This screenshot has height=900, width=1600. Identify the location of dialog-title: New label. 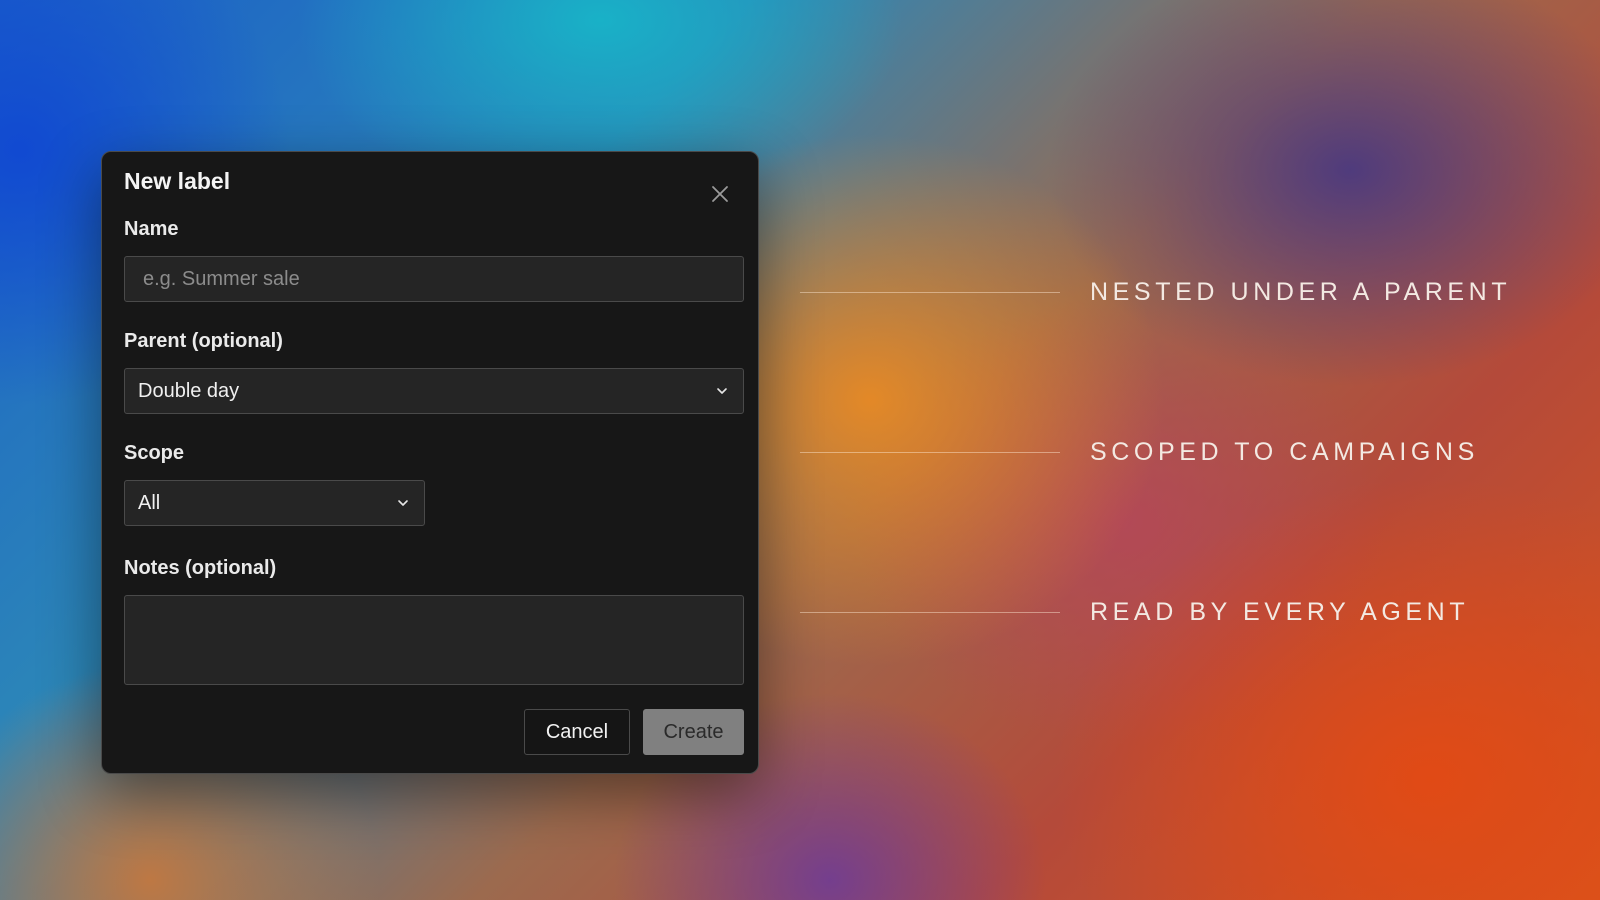
(177, 181).